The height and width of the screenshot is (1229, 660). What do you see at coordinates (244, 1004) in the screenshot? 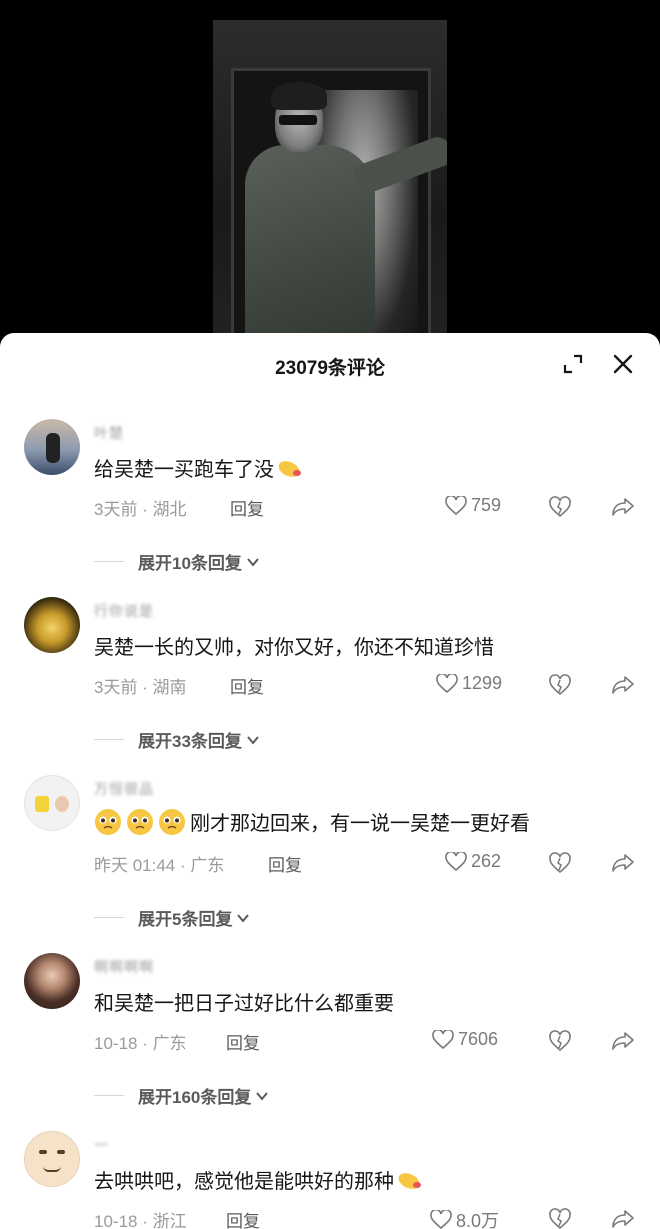
I see `comment-text: 和吴楚一把日子过好比什么都重要` at bounding box center [244, 1004].